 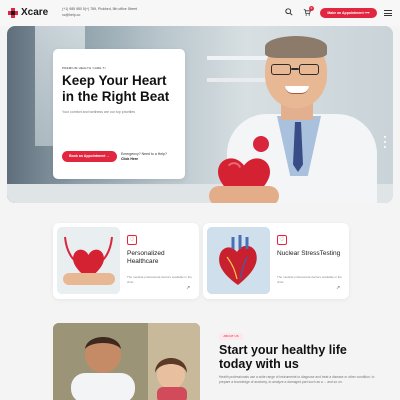 I want to click on hero-tag: PREMIUM HEALTH CARE TI, so click(x=84, y=68).